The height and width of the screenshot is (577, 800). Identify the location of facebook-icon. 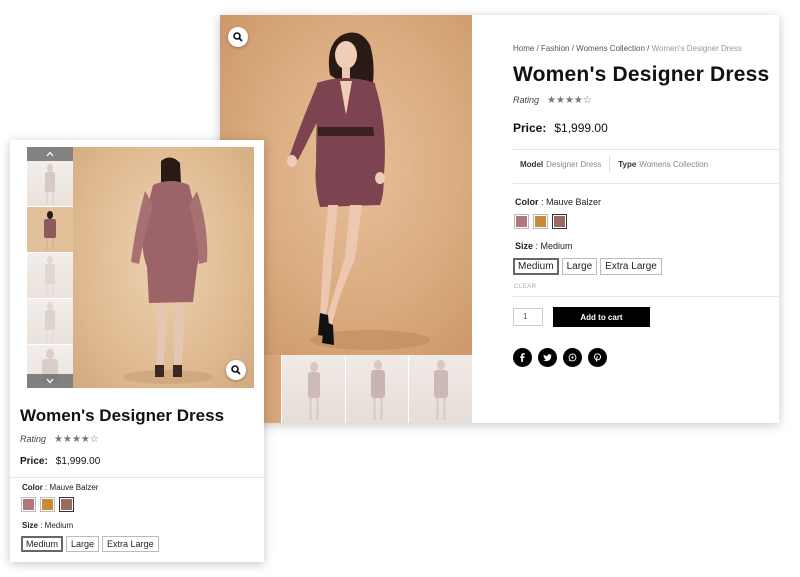
(522, 357).